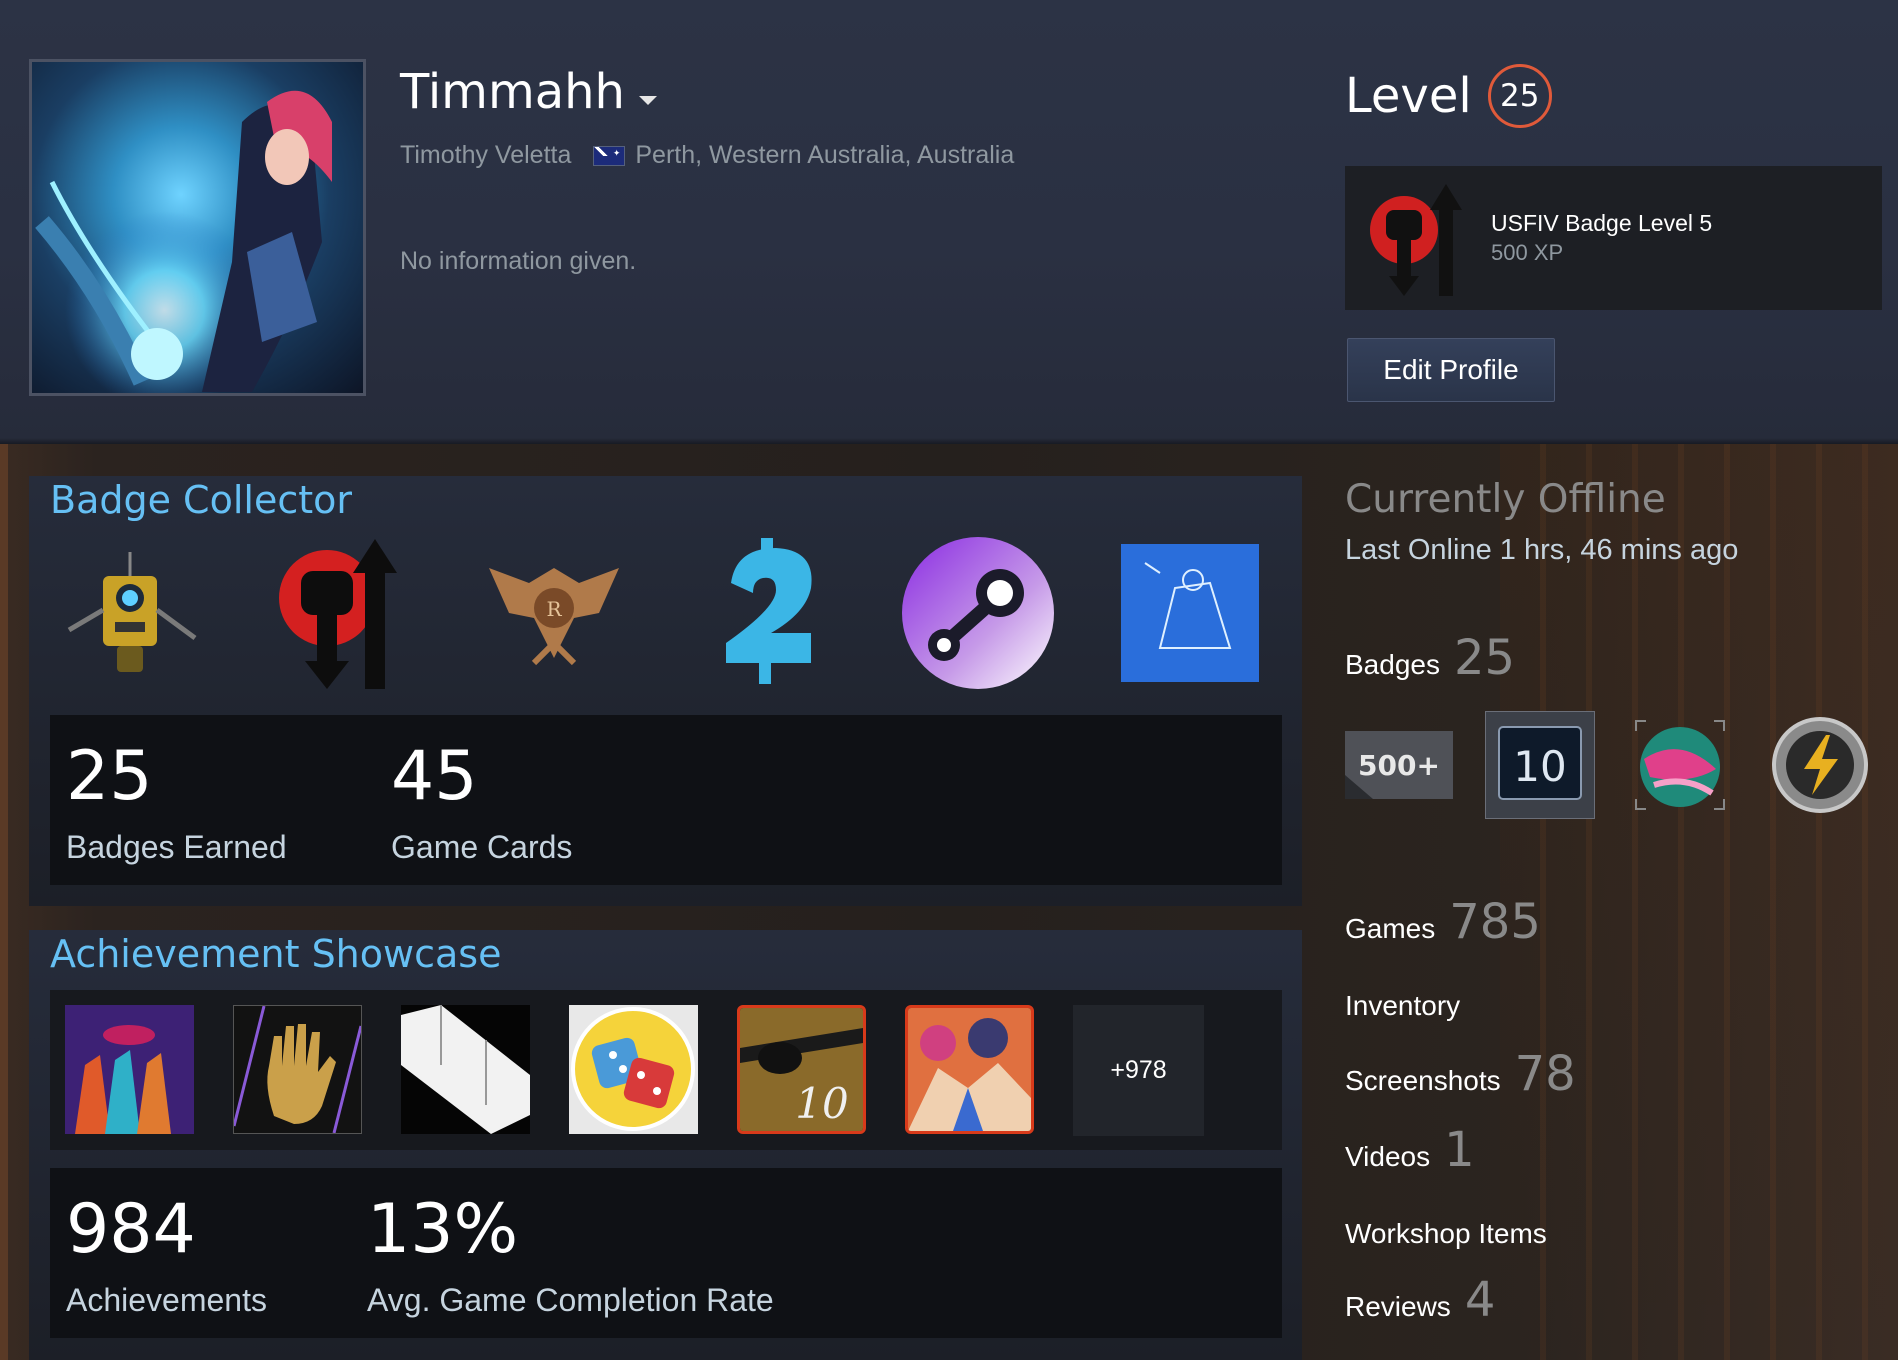 The height and width of the screenshot is (1360, 1898). What do you see at coordinates (1505, 499) in the screenshot?
I see `online-status-title: Currently Offline` at bounding box center [1505, 499].